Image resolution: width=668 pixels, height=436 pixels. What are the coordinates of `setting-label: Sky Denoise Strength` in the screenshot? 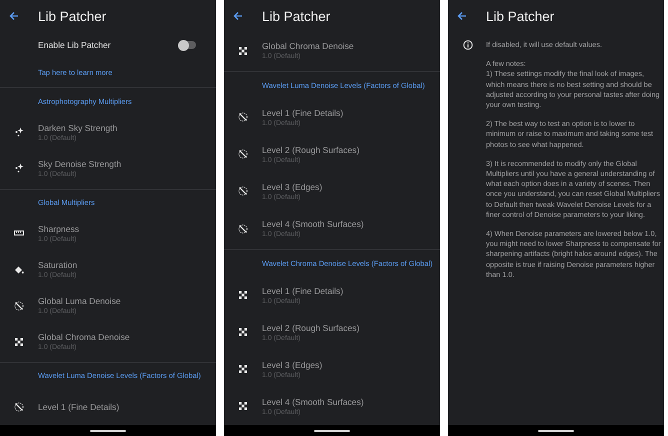 It's located at (80, 163).